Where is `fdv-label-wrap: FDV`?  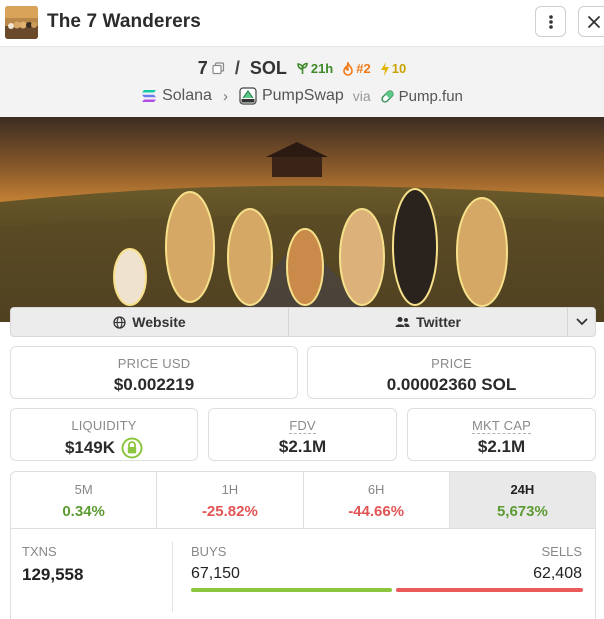 fdv-label-wrap: FDV is located at coordinates (302, 426).